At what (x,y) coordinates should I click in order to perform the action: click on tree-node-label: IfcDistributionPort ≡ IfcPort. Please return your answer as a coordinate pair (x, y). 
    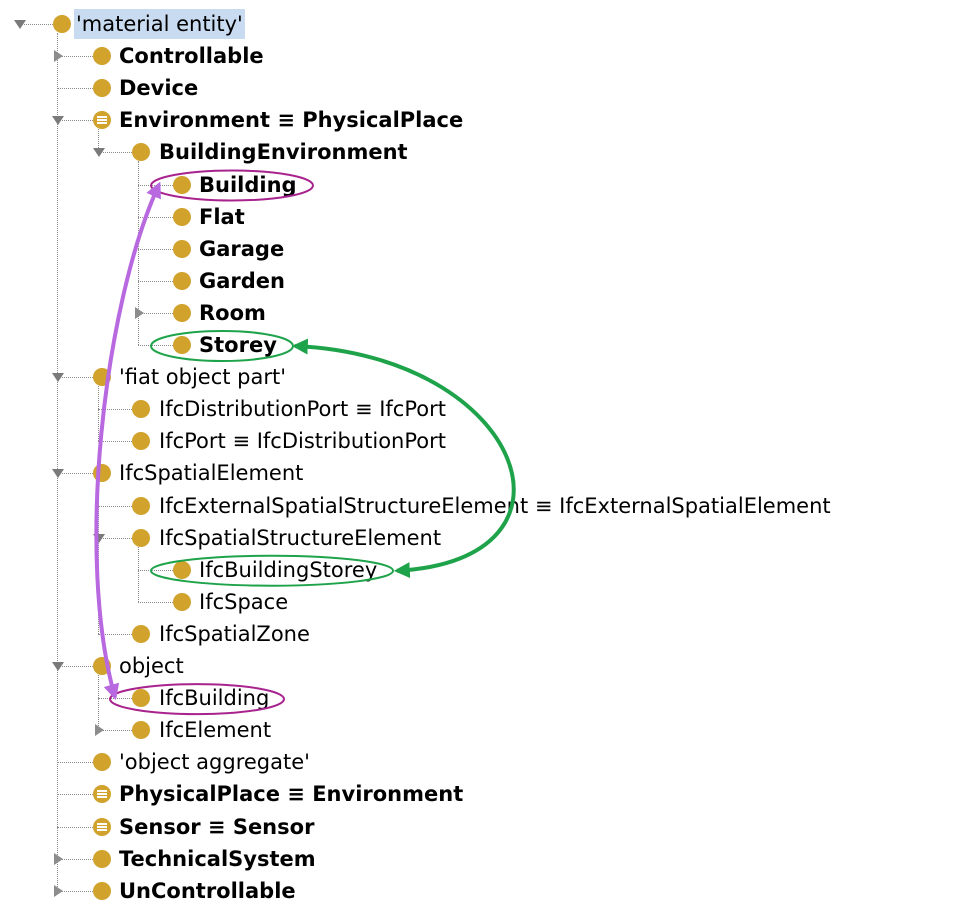
    Looking at the image, I should click on (302, 409).